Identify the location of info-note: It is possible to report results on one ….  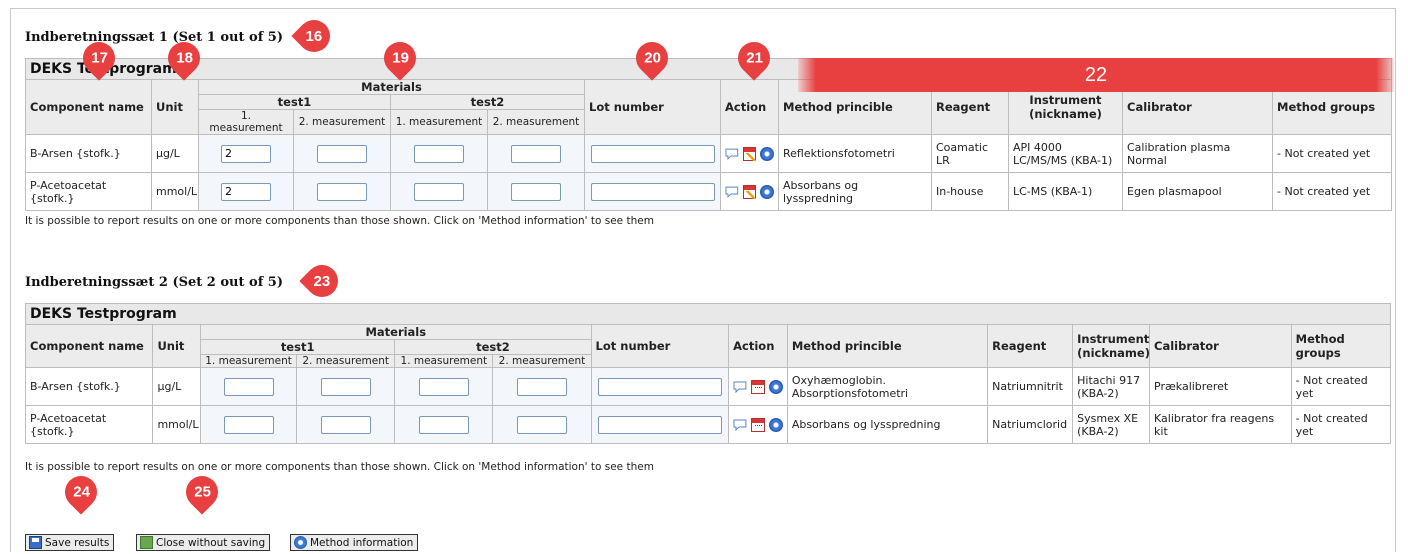
(339, 467).